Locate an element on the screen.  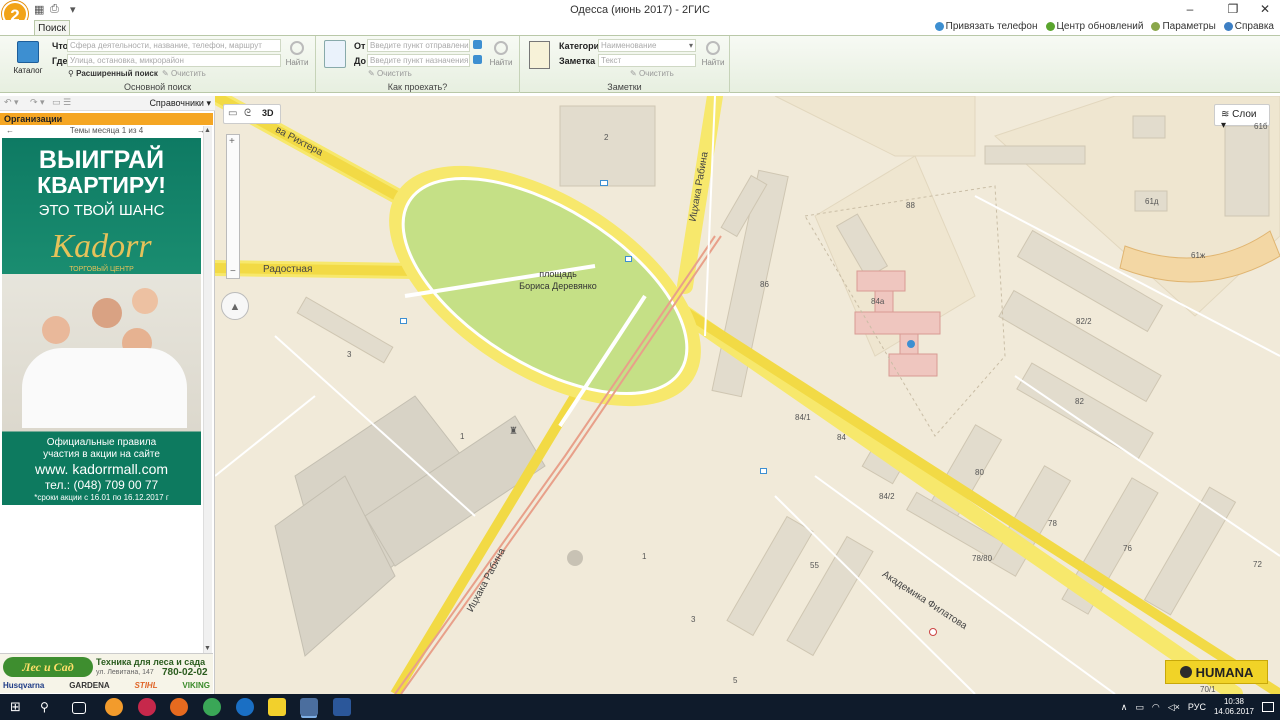
note-label: Заметка is located at coordinates (577, 61).